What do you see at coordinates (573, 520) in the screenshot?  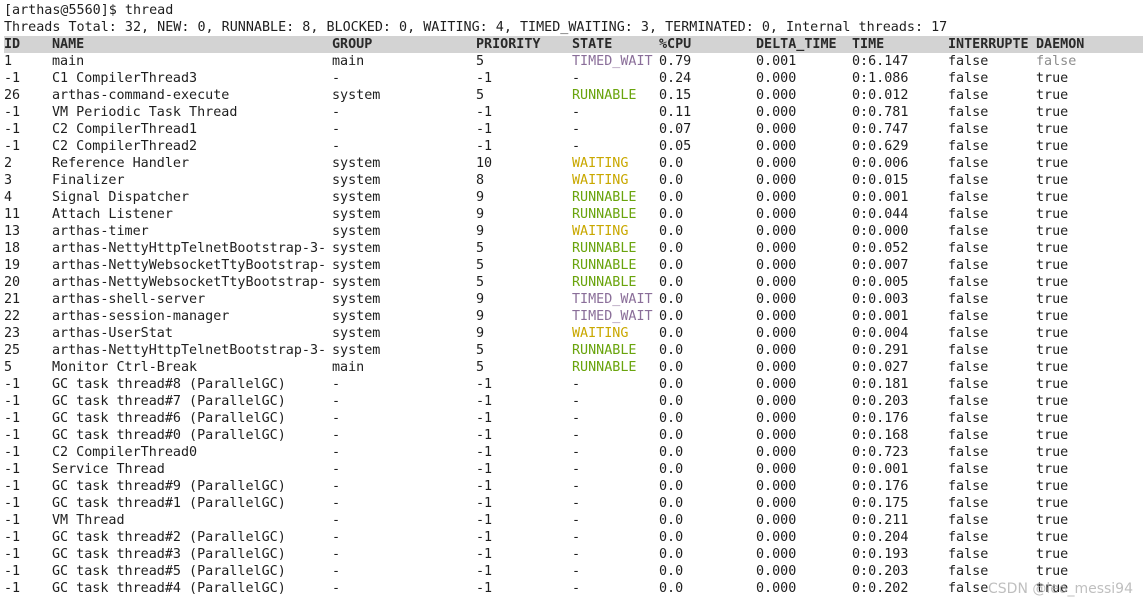 I see `table-row: -1 VM Thread - -1 - 0.0 0.000 0:0.211 false true` at bounding box center [573, 520].